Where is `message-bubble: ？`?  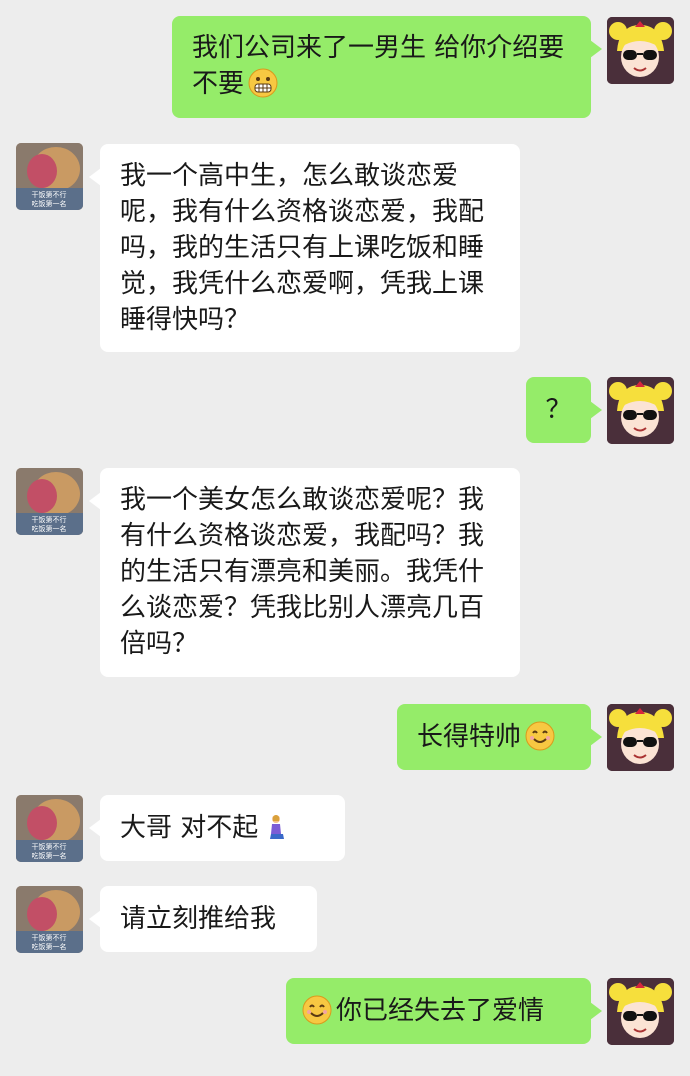
message-bubble: ？ is located at coordinates (564, 410).